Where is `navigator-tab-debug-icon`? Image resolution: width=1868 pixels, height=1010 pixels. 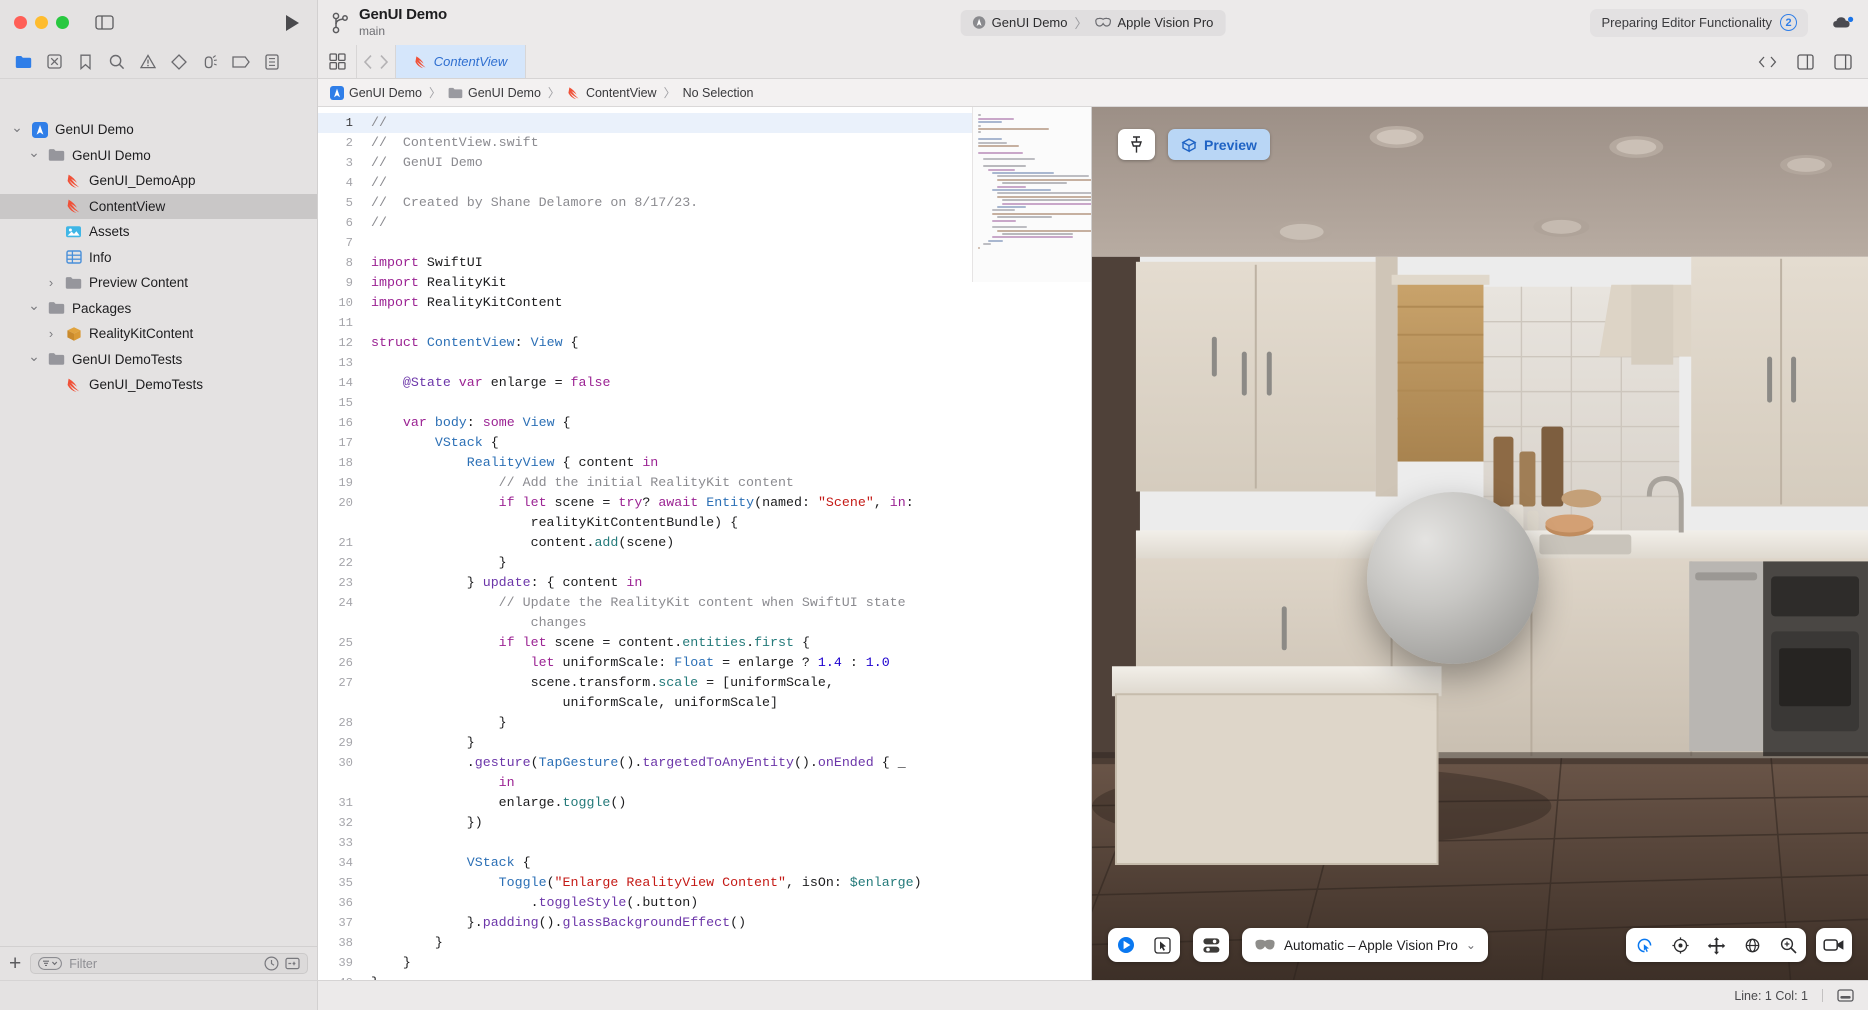
navigator-tab-debug-icon is located at coordinates (209, 62).